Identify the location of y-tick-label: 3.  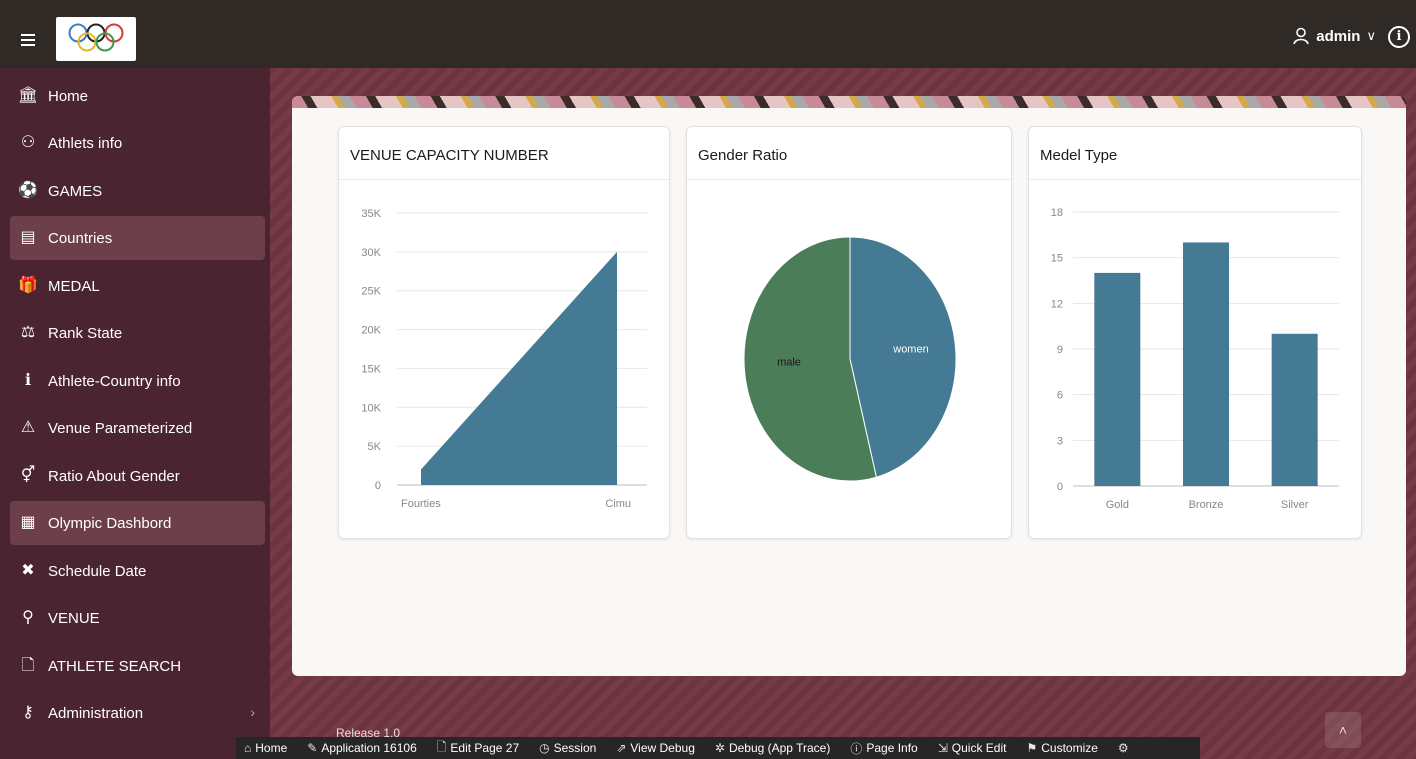
(1060, 441).